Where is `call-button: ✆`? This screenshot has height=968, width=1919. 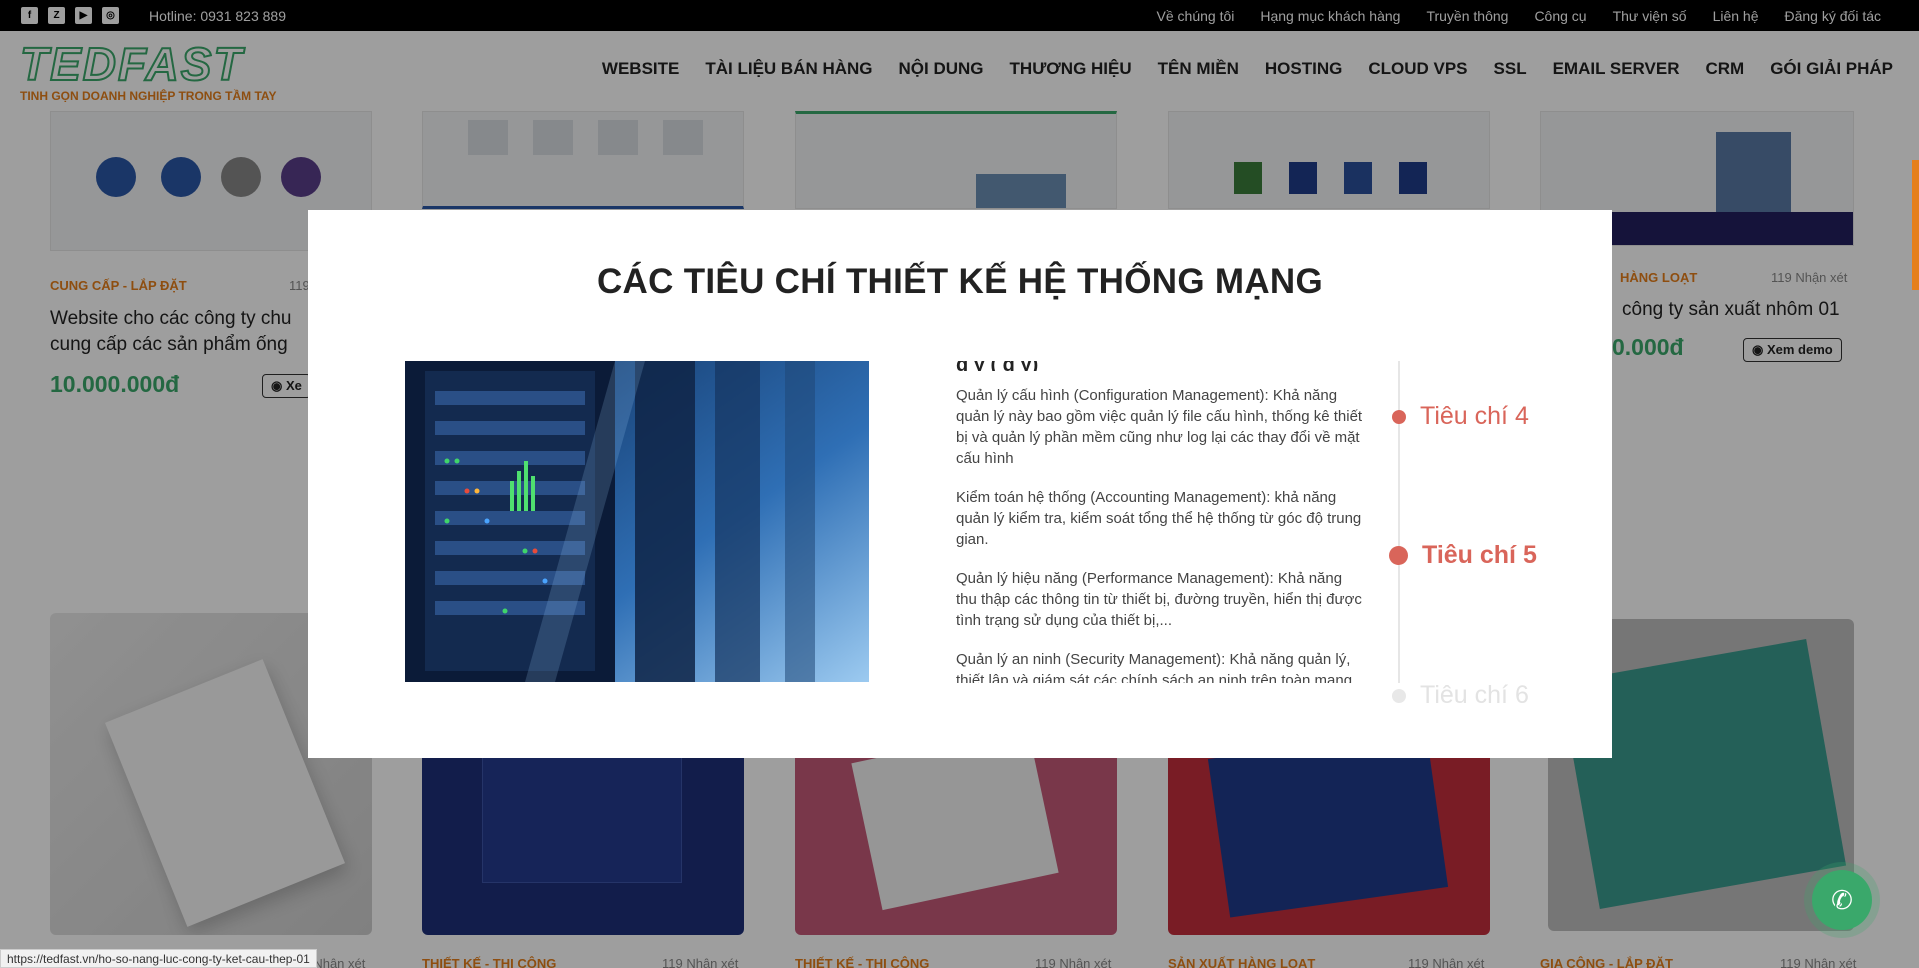 call-button: ✆ is located at coordinates (1842, 900).